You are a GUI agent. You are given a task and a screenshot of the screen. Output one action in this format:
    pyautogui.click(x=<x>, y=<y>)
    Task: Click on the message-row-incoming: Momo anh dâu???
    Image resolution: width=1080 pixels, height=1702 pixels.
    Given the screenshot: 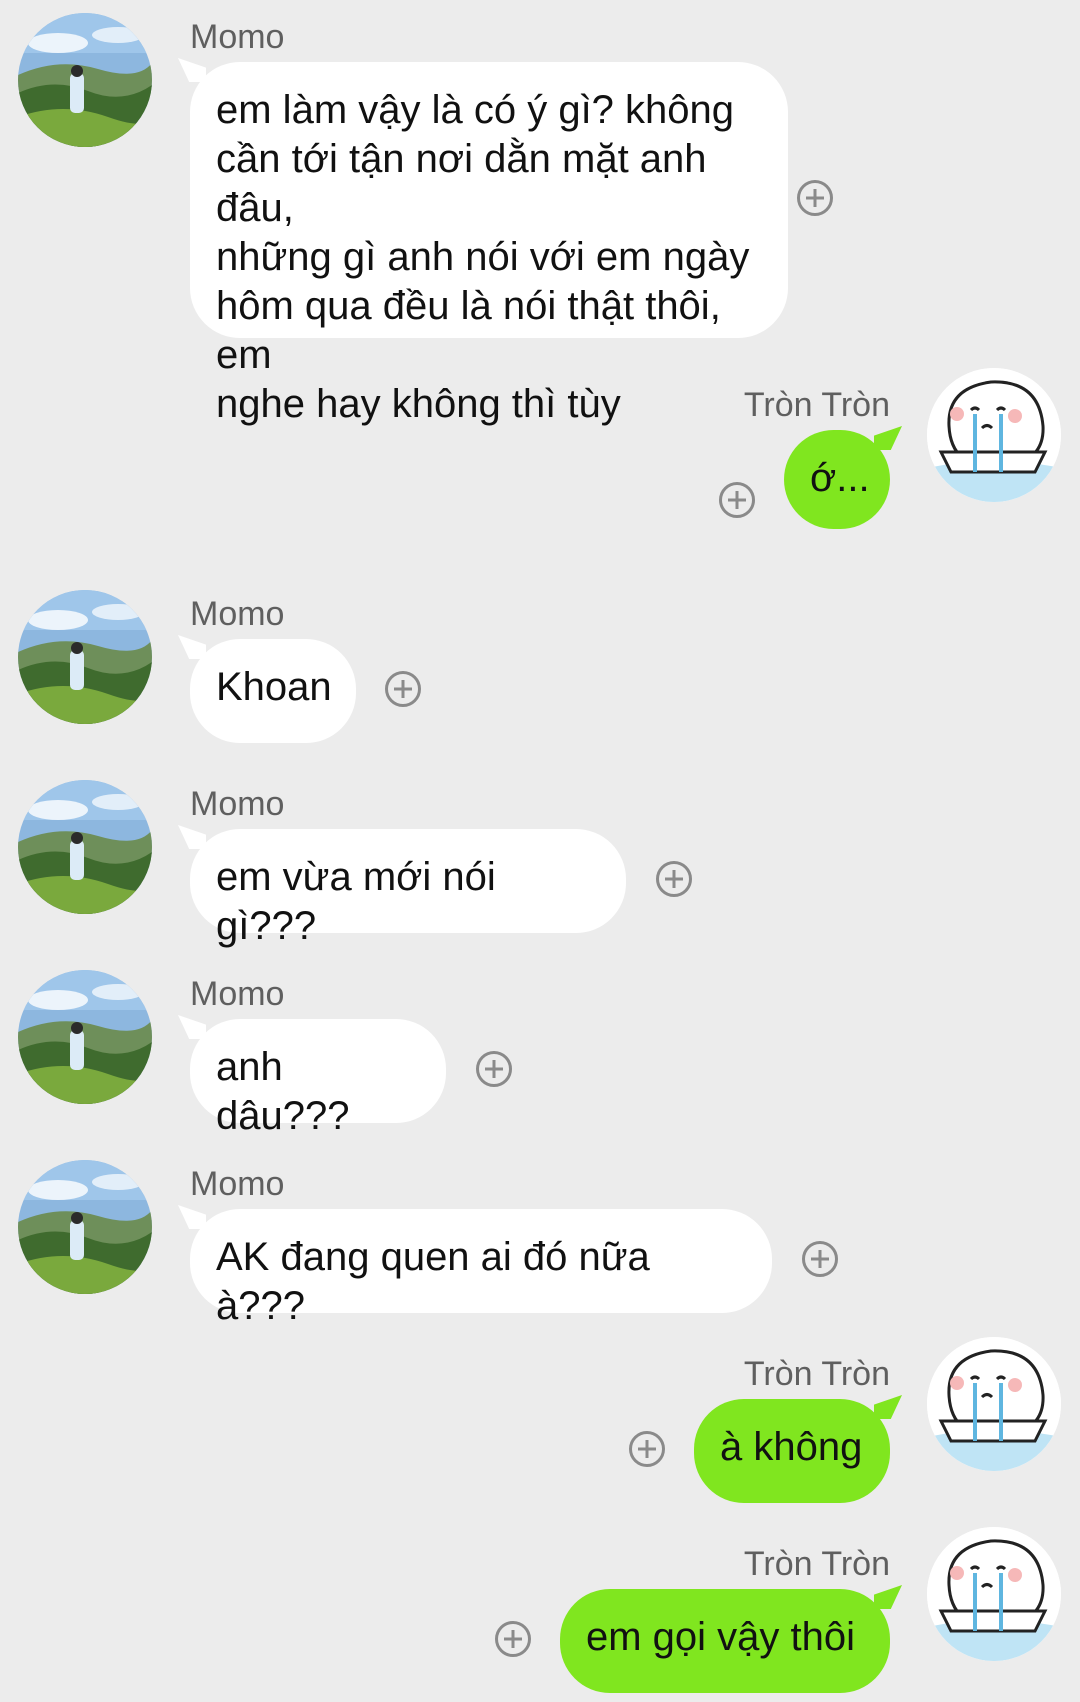 What is the action you would take?
    pyautogui.click(x=540, y=1047)
    